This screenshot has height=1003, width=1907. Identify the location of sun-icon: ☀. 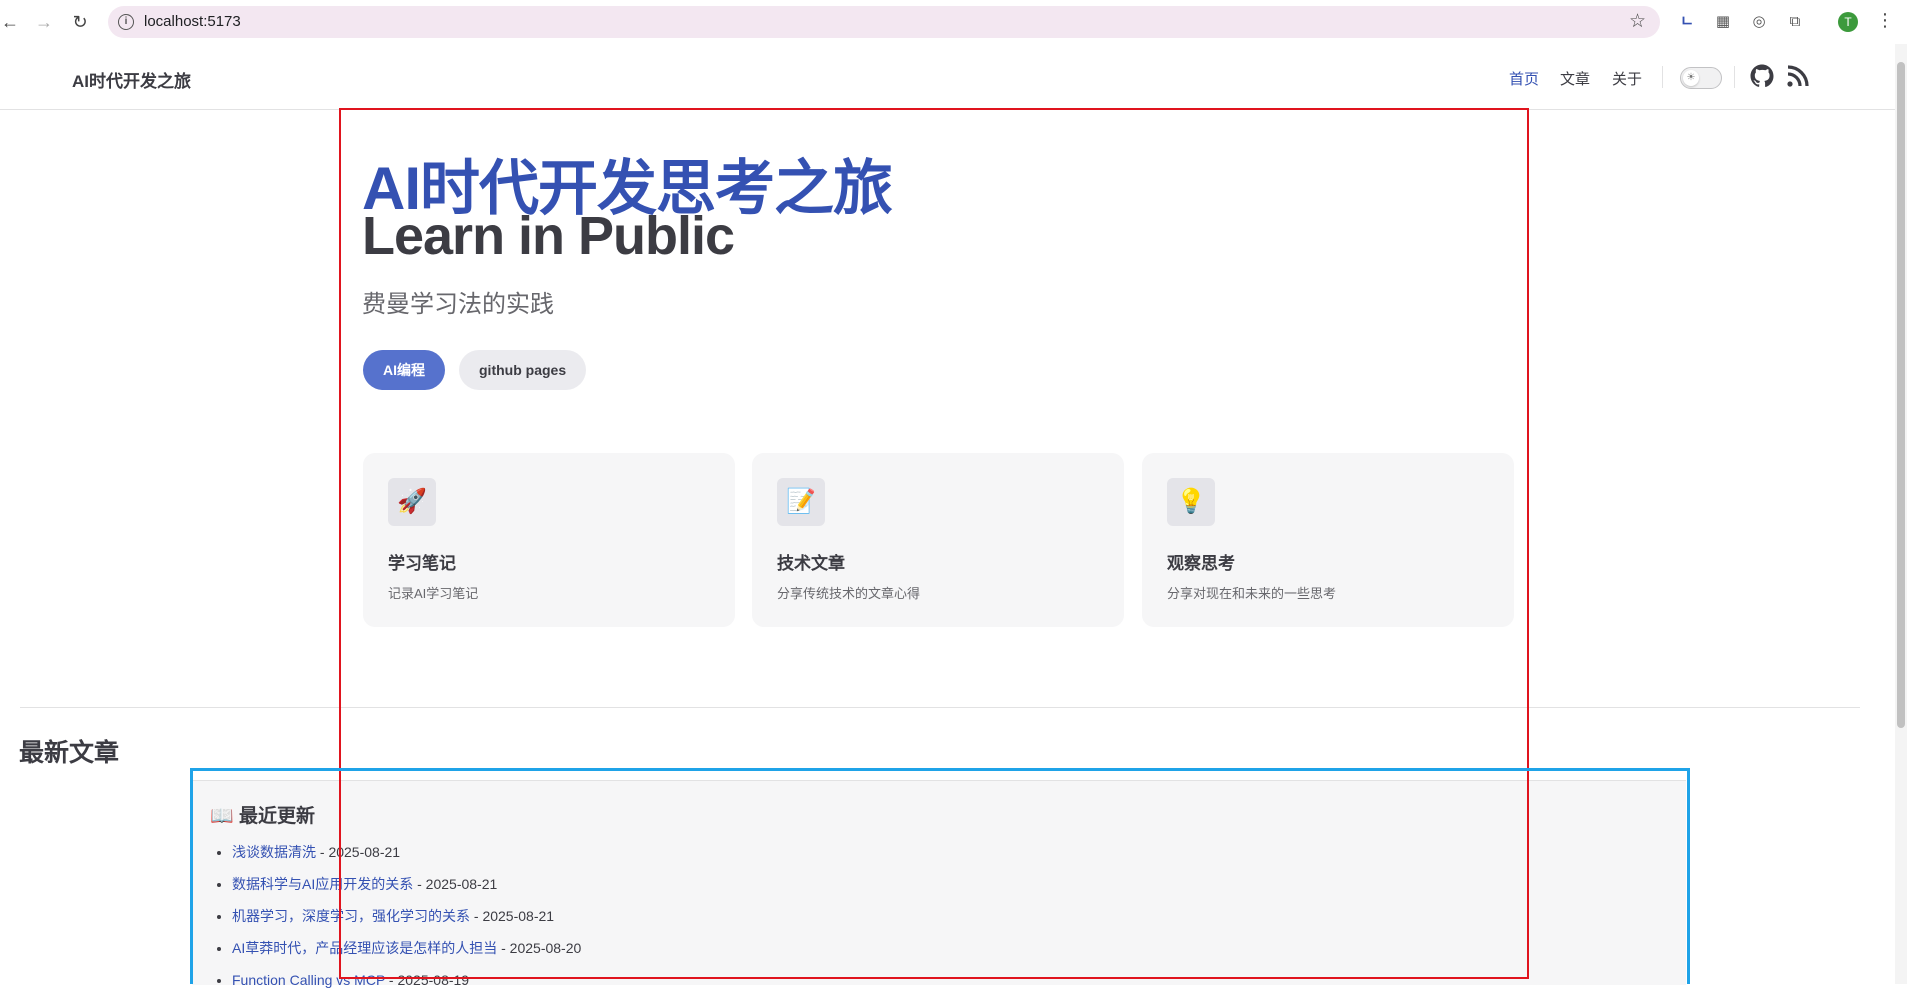
(1691, 78).